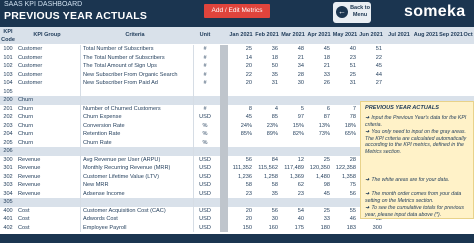 The image size is (474, 243). I want to click on value-cell: 84, so click(267, 160).